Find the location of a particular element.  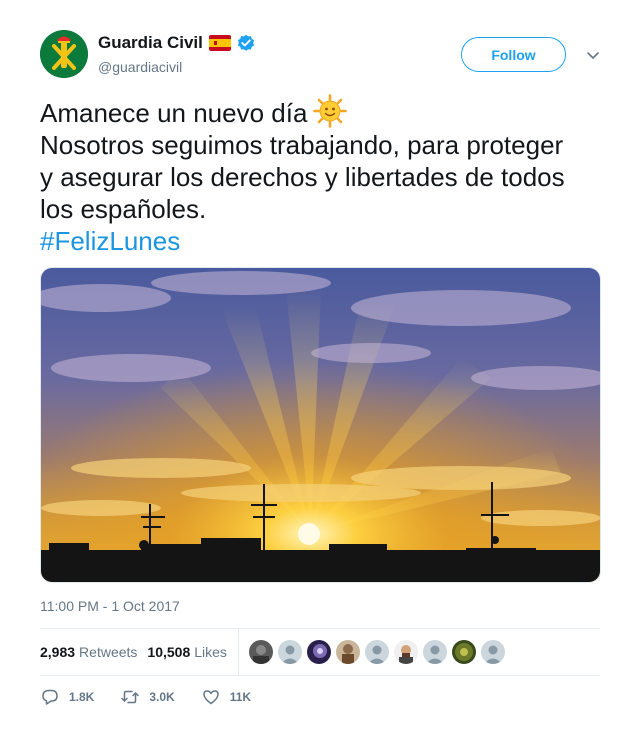

stats-separator is located at coordinates (238, 652).